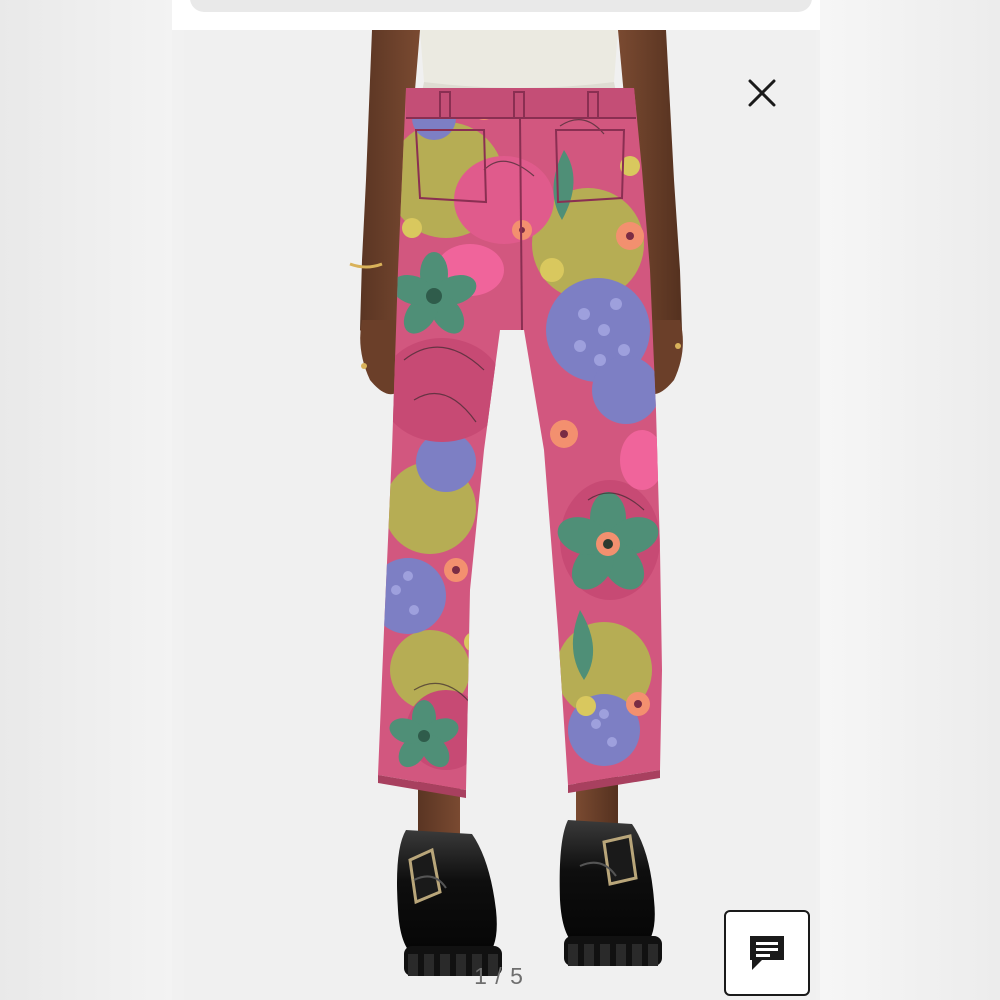 Image resolution: width=1000 pixels, height=1000 pixels. What do you see at coordinates (517, 976) in the screenshot?
I see `total-images: 5` at bounding box center [517, 976].